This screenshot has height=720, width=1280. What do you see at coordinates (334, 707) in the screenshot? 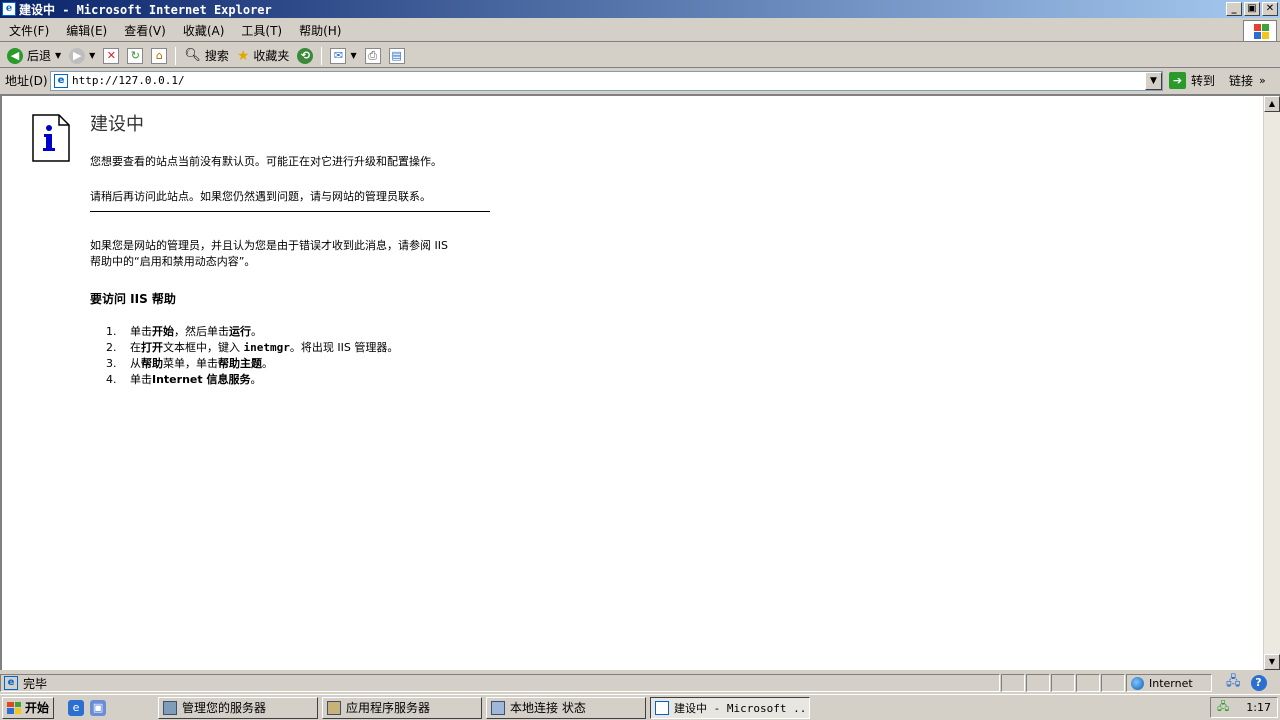
I see `app-server-icon` at bounding box center [334, 707].